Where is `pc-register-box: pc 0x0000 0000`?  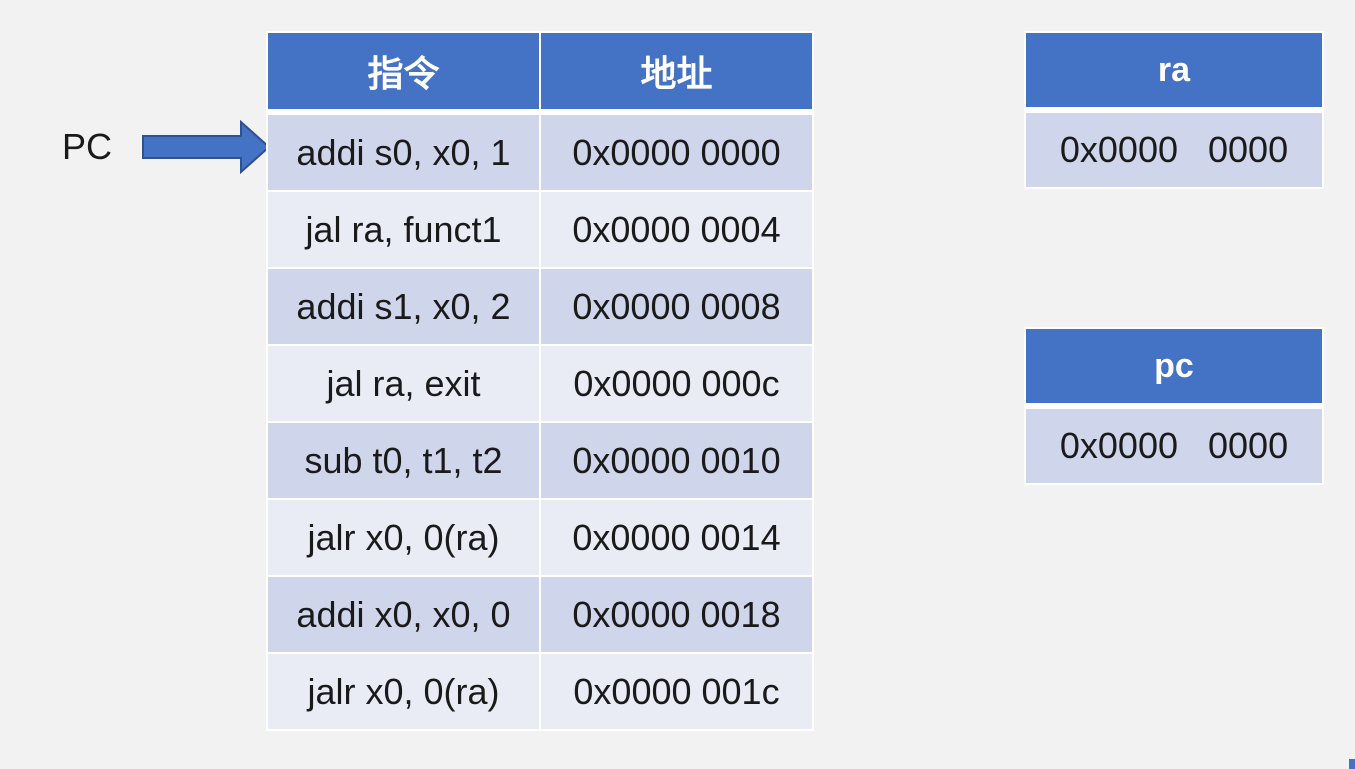
pc-register-box: pc 0x0000 0000 is located at coordinates (1174, 406).